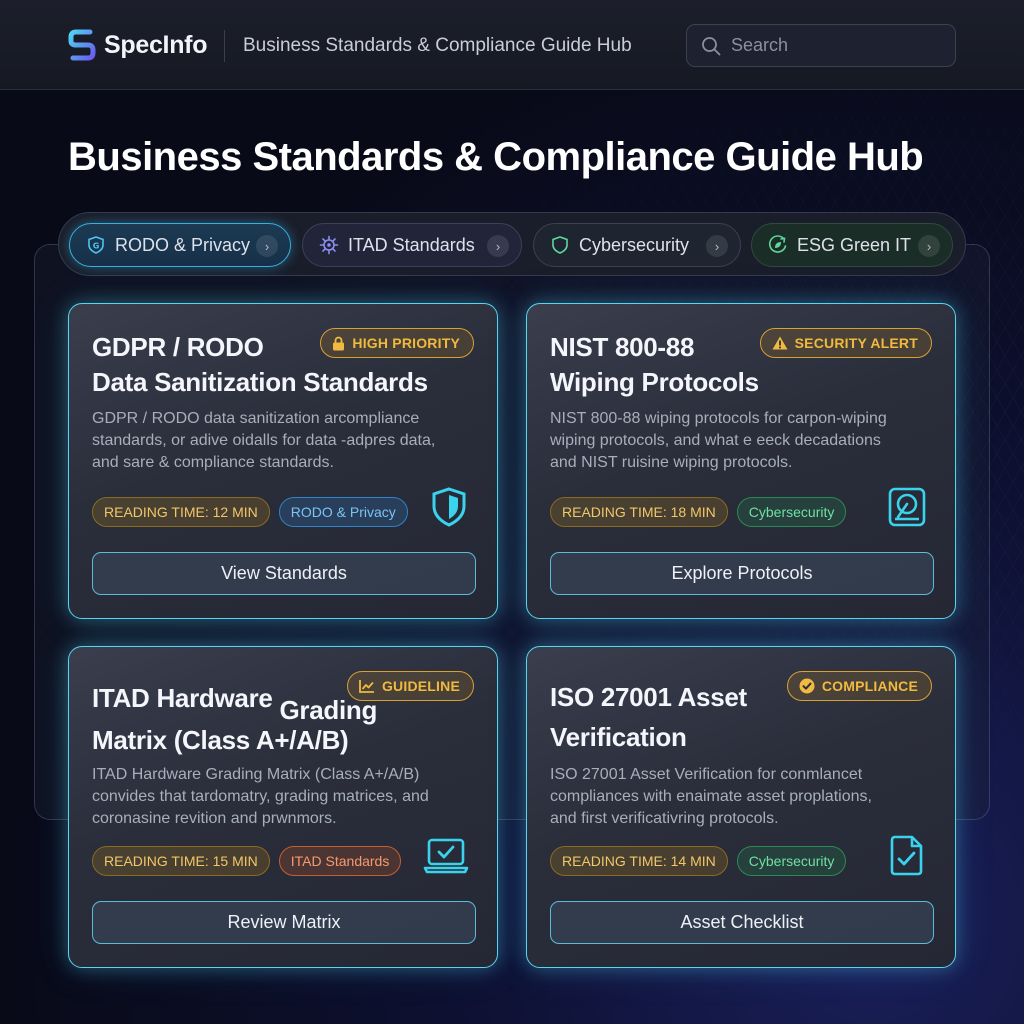  What do you see at coordinates (406, 343) in the screenshot?
I see `badge-label: HIGH PRIORITY` at bounding box center [406, 343].